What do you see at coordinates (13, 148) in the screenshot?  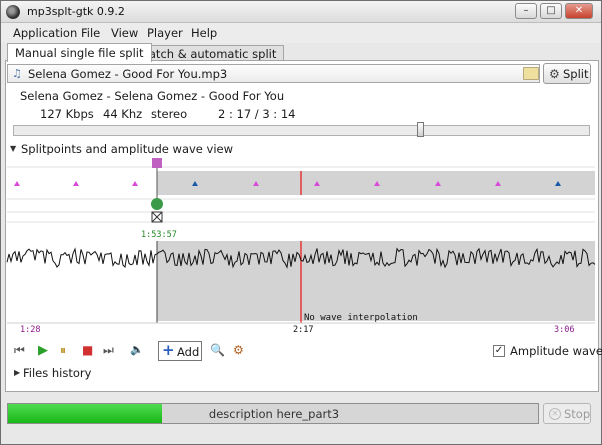 I see `expander-open-icon: ▼` at bounding box center [13, 148].